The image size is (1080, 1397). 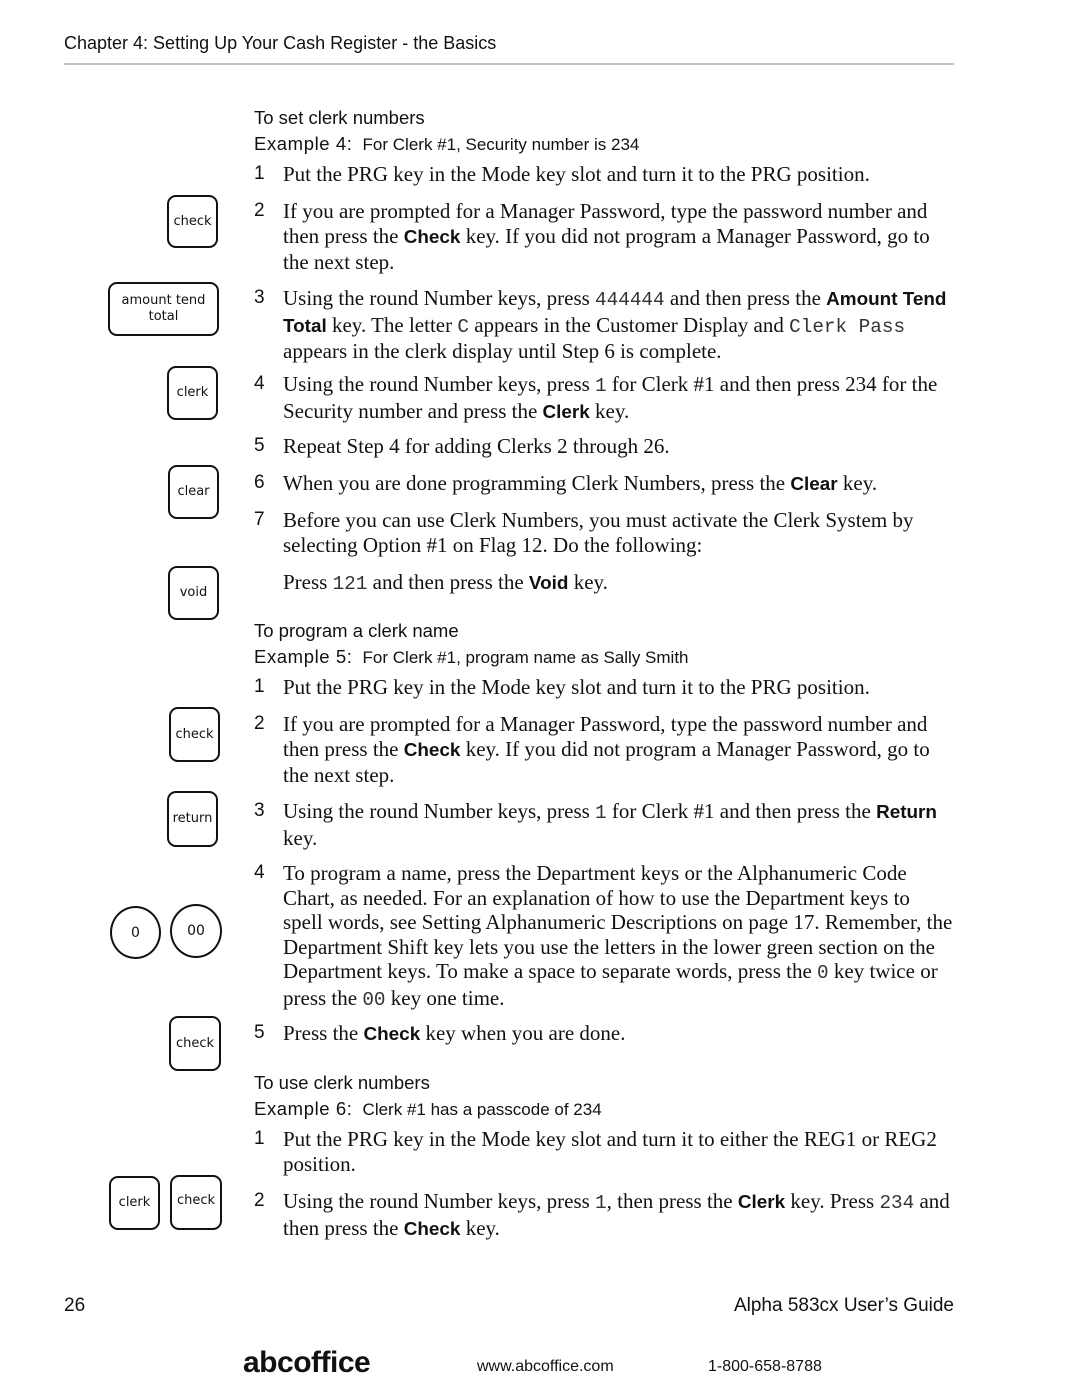 I want to click on phone-number: 1-800-658-8788, so click(x=765, y=1366).